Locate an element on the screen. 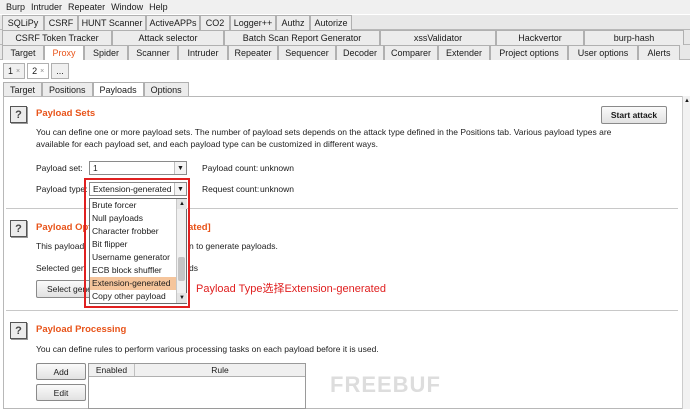 This screenshot has height=409, width=690. tab-extender: Extender is located at coordinates (464, 52).